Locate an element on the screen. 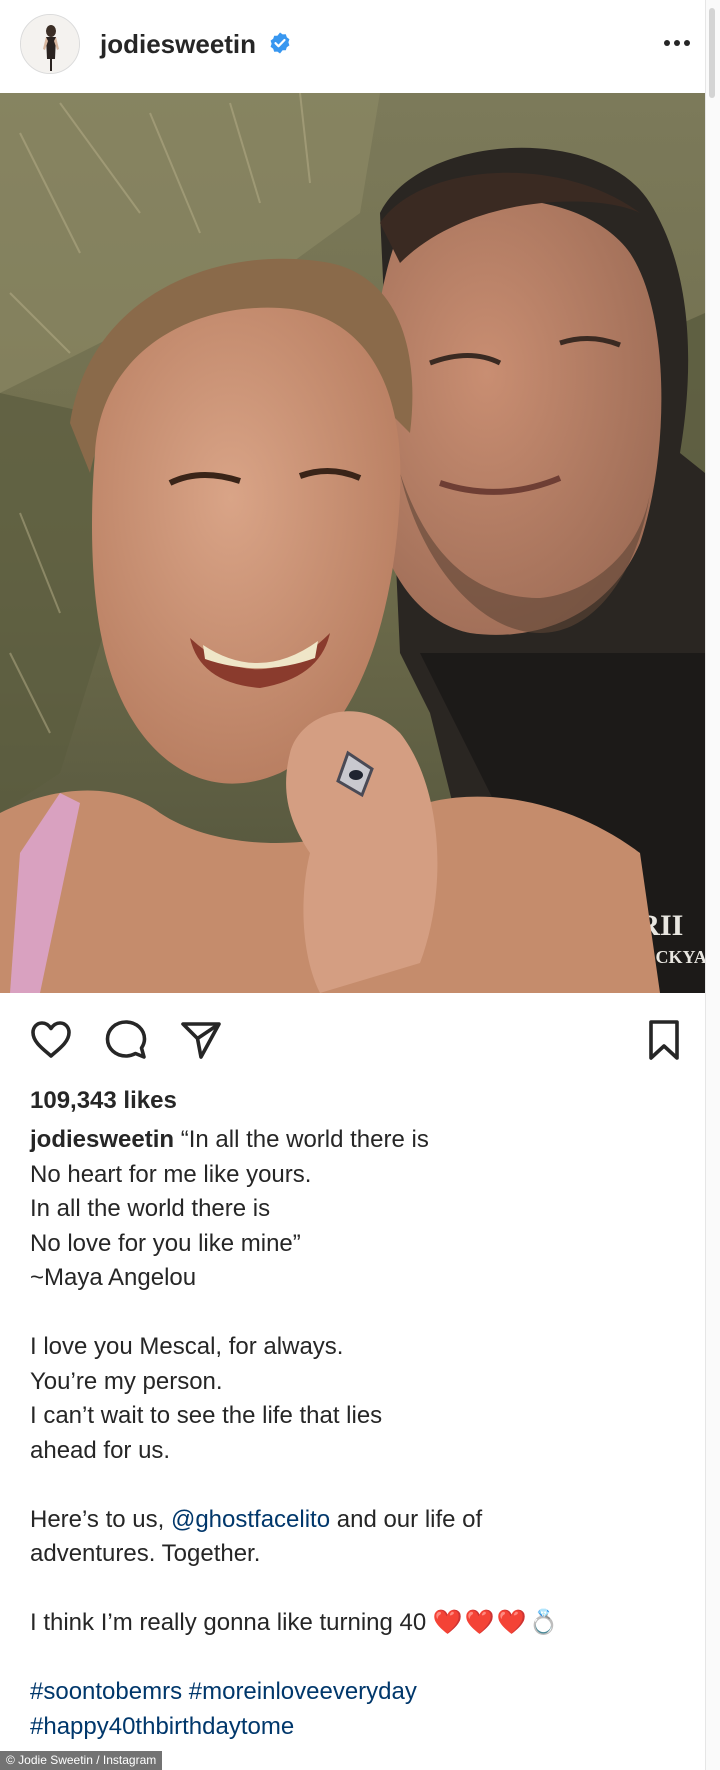 The image size is (720, 1770). caption-line: I love you Mescal, for always. is located at coordinates (187, 1346).